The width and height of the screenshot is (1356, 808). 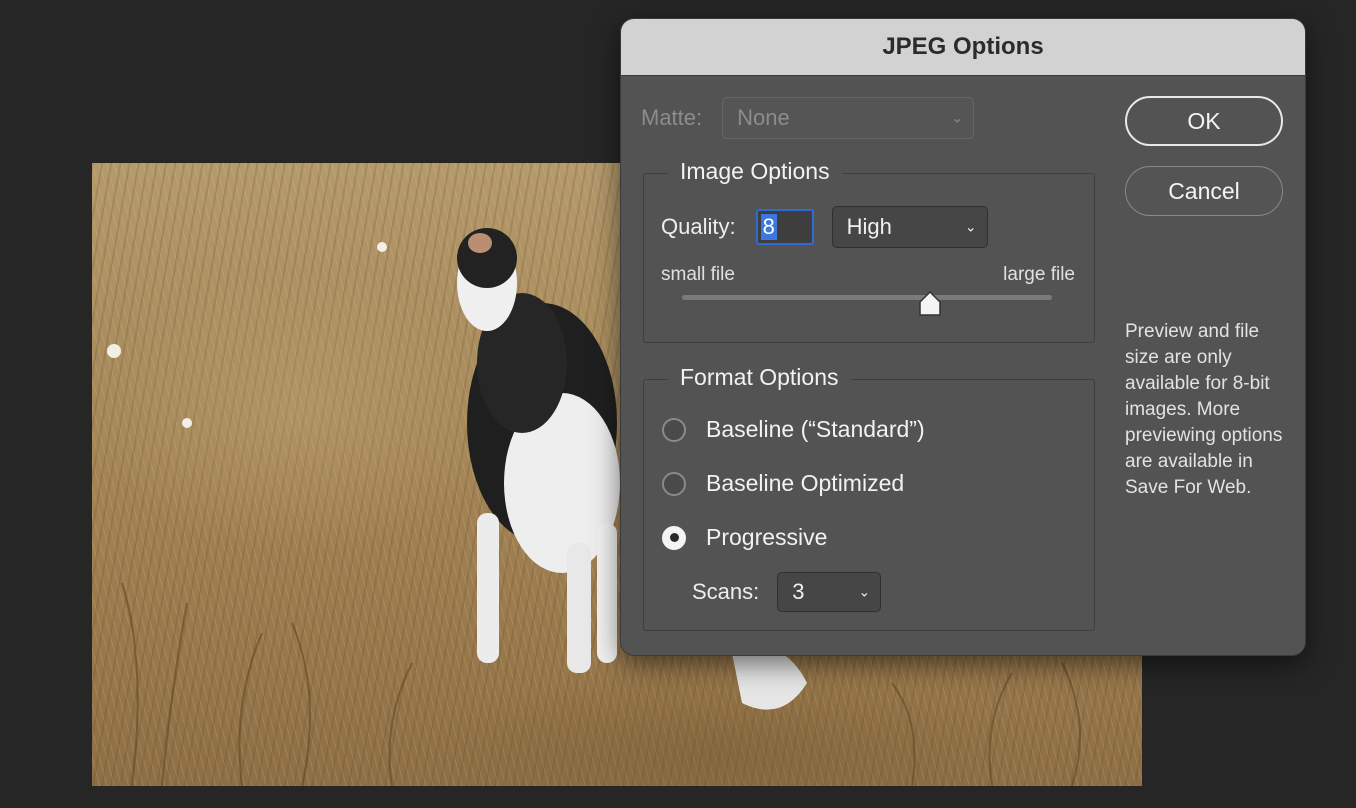 What do you see at coordinates (930, 304) in the screenshot?
I see `quality-slider-thumb` at bounding box center [930, 304].